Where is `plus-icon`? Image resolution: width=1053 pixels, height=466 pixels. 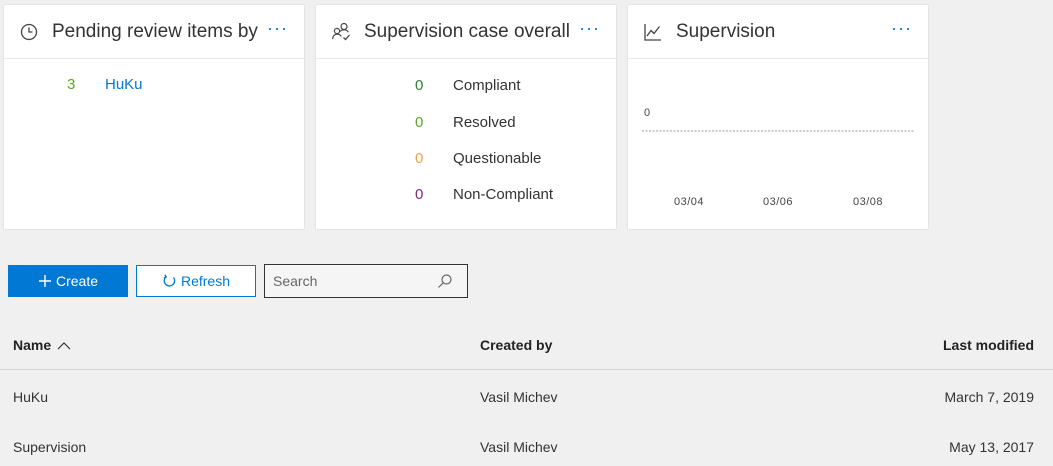 plus-icon is located at coordinates (44, 281).